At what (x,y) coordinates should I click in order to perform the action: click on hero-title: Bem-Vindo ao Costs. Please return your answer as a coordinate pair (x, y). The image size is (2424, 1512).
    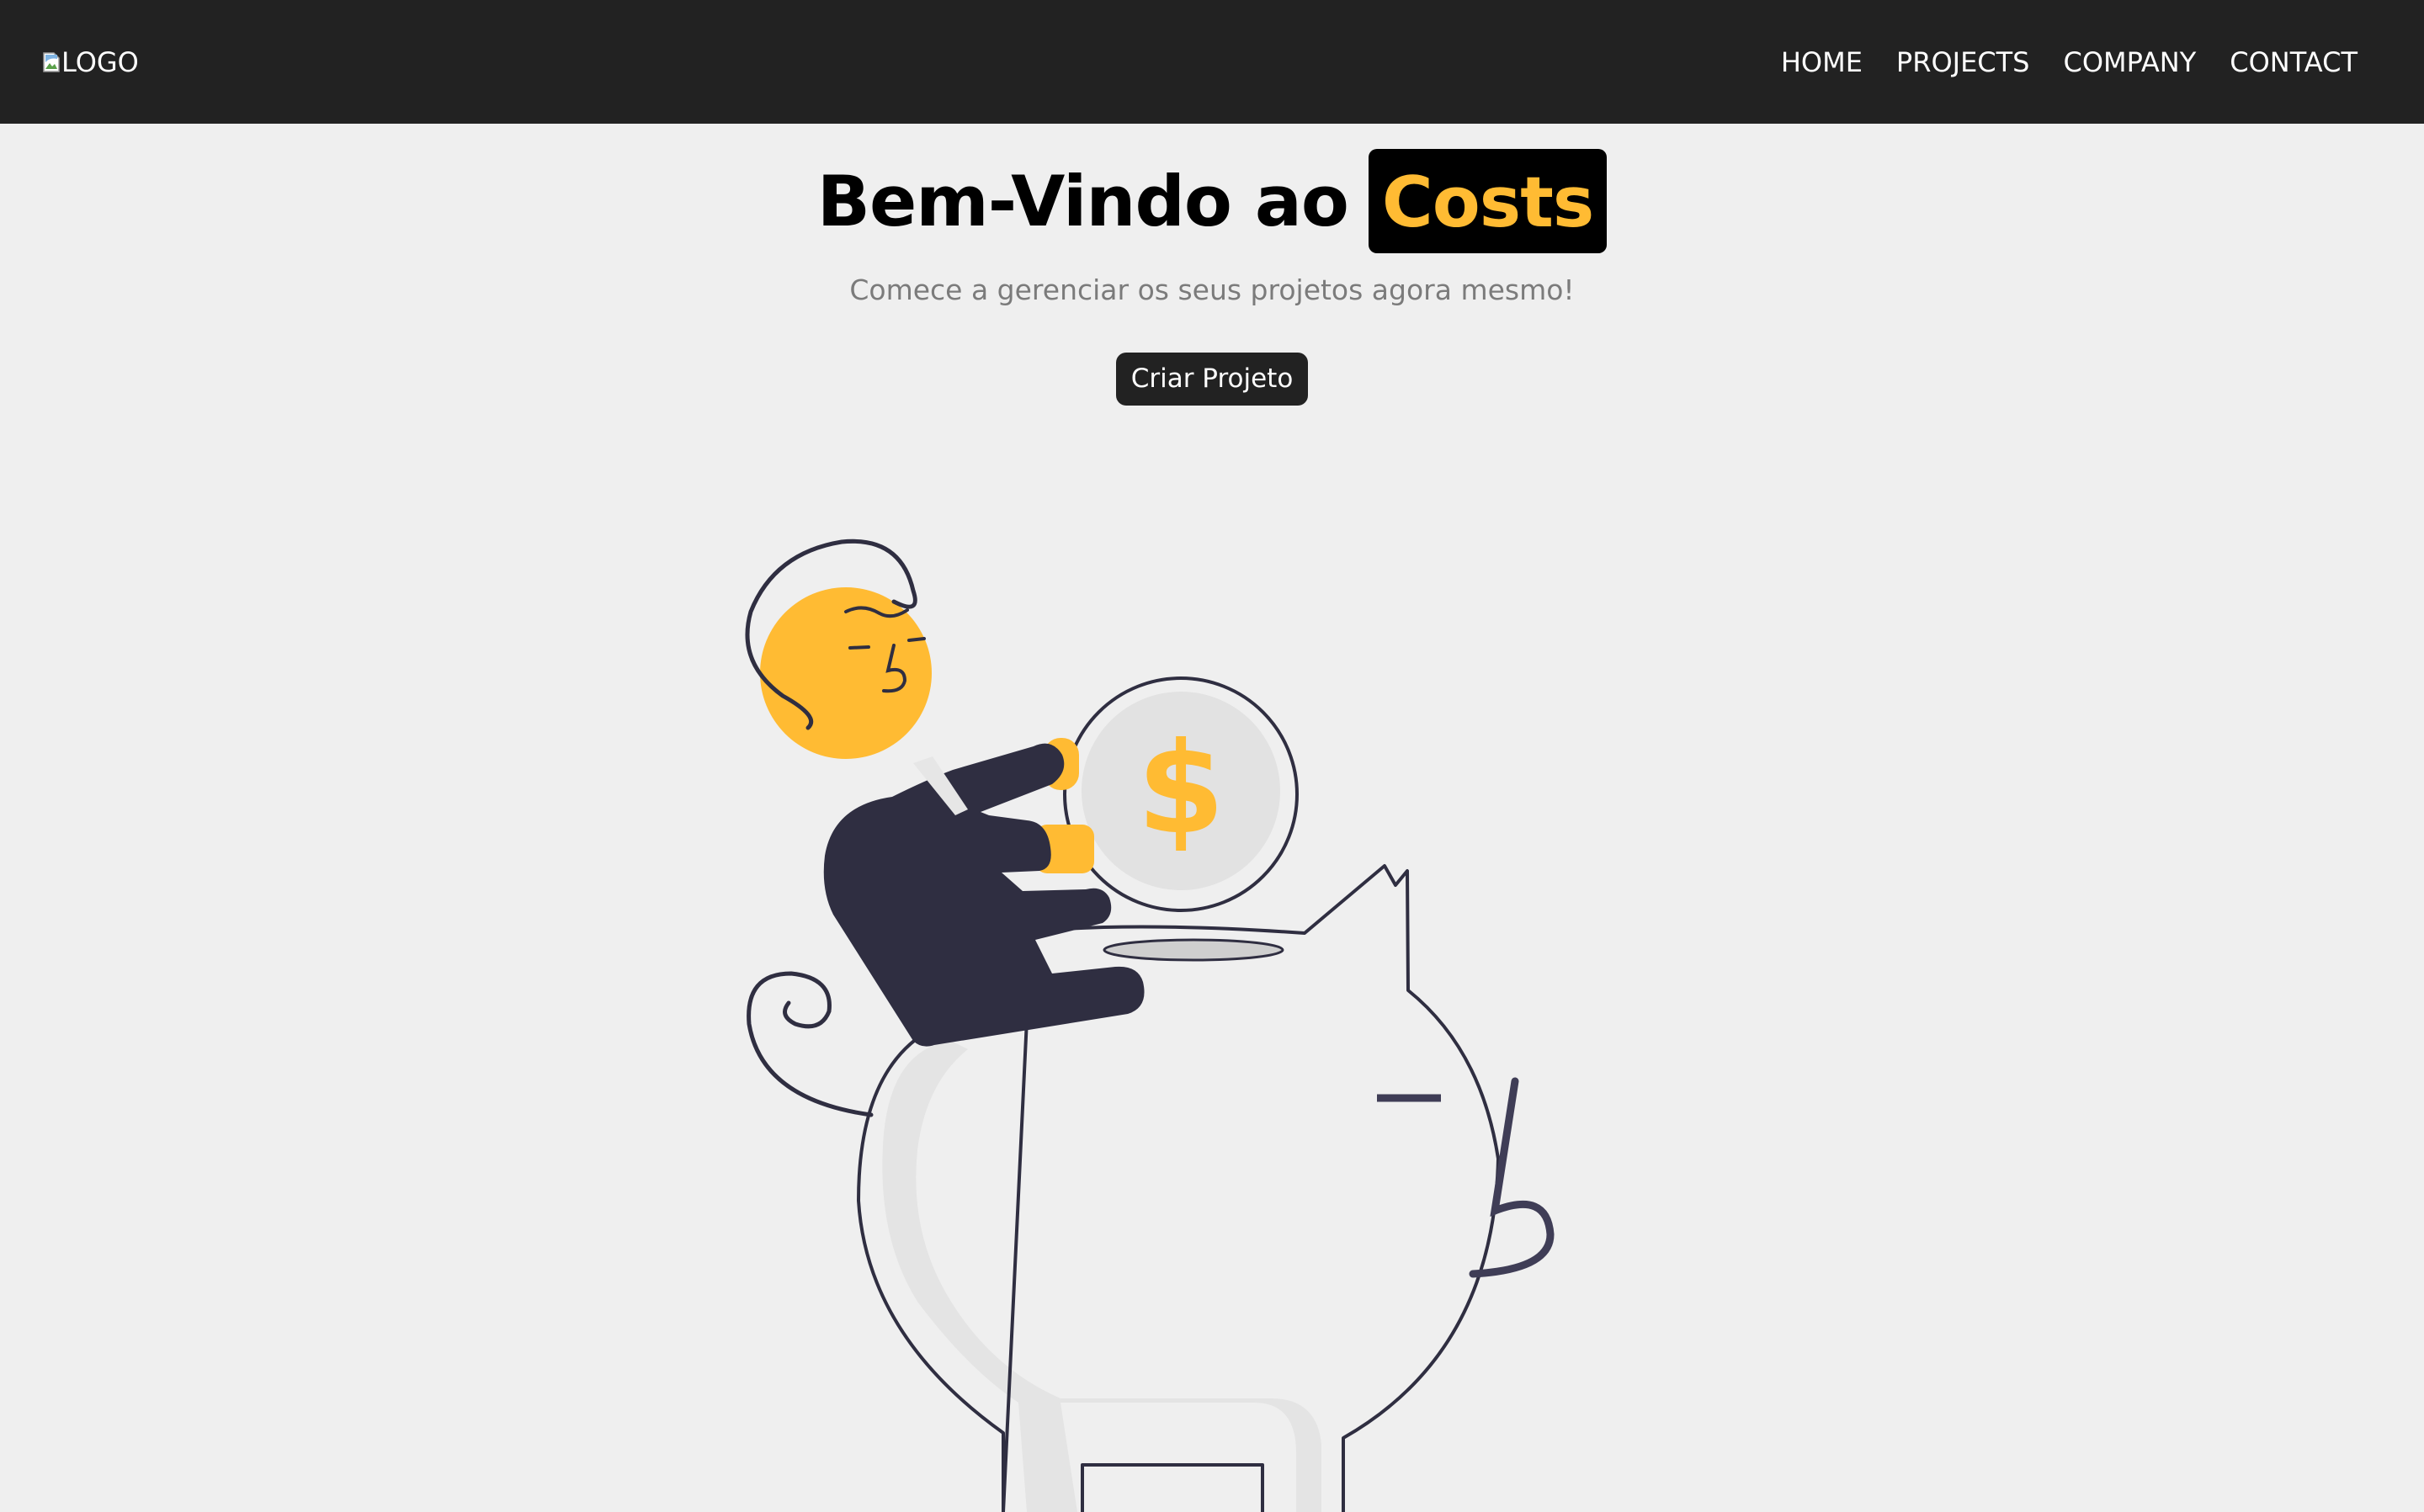
    Looking at the image, I should click on (1212, 201).